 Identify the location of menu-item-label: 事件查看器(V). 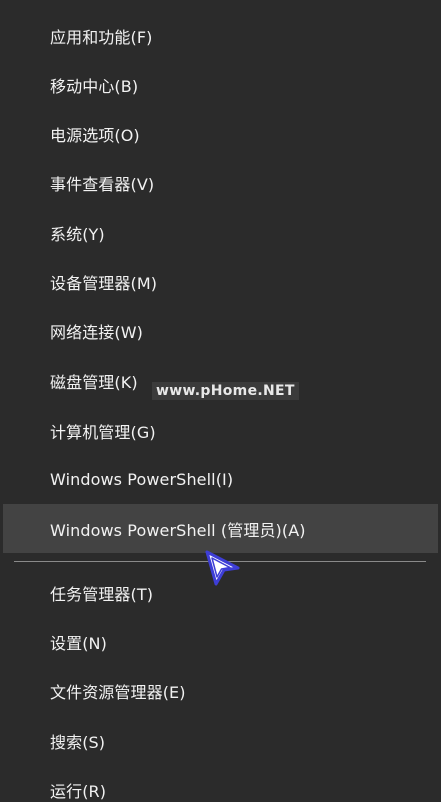
(102, 184).